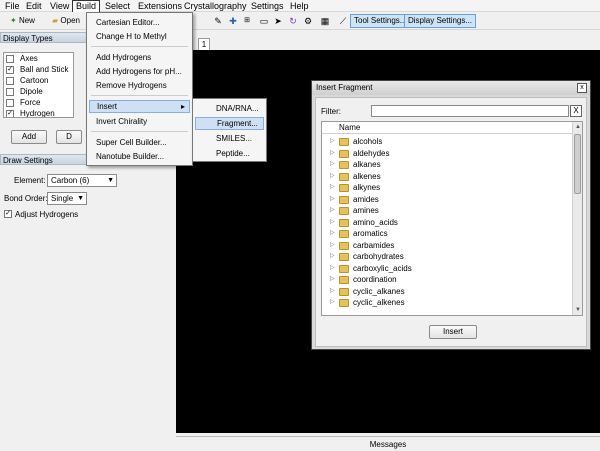 This screenshot has height=451, width=600. I want to click on clear-filter-button: X, so click(576, 111).